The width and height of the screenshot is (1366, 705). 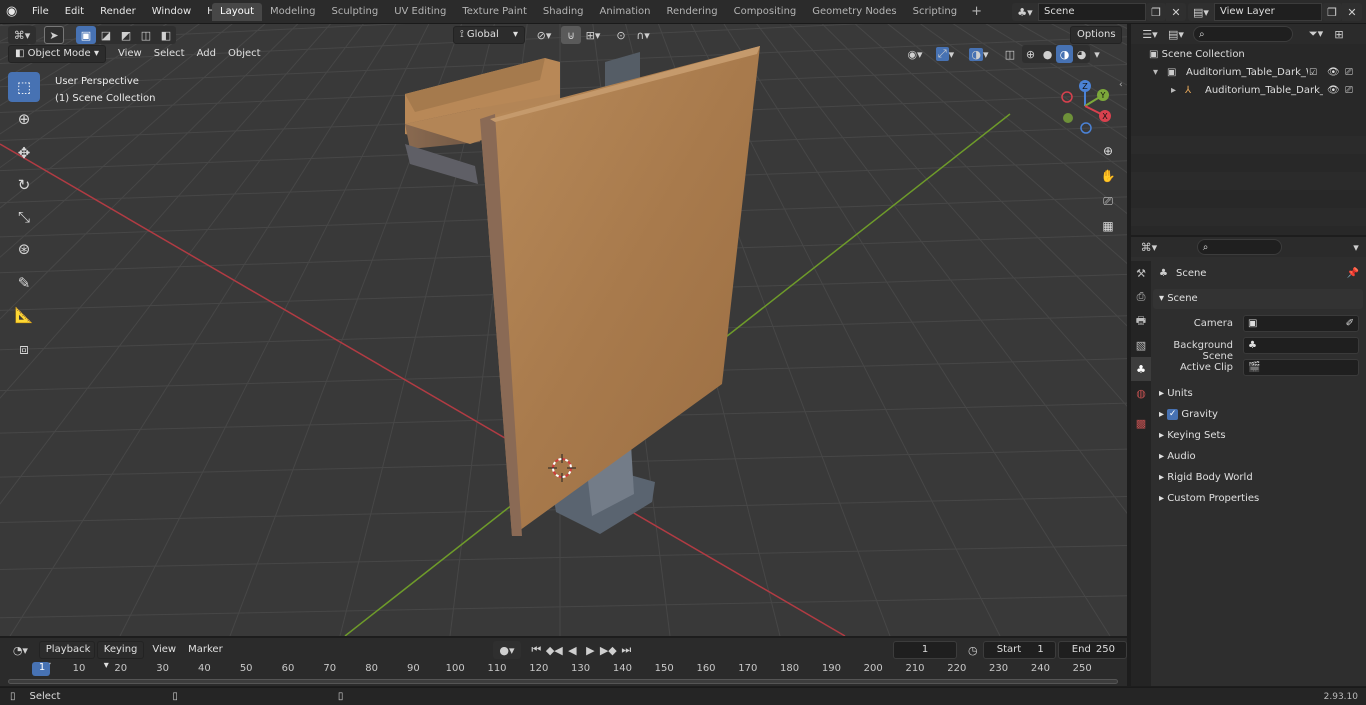 I want to click on jump-end-icon: ⏭, so click(x=626, y=650).